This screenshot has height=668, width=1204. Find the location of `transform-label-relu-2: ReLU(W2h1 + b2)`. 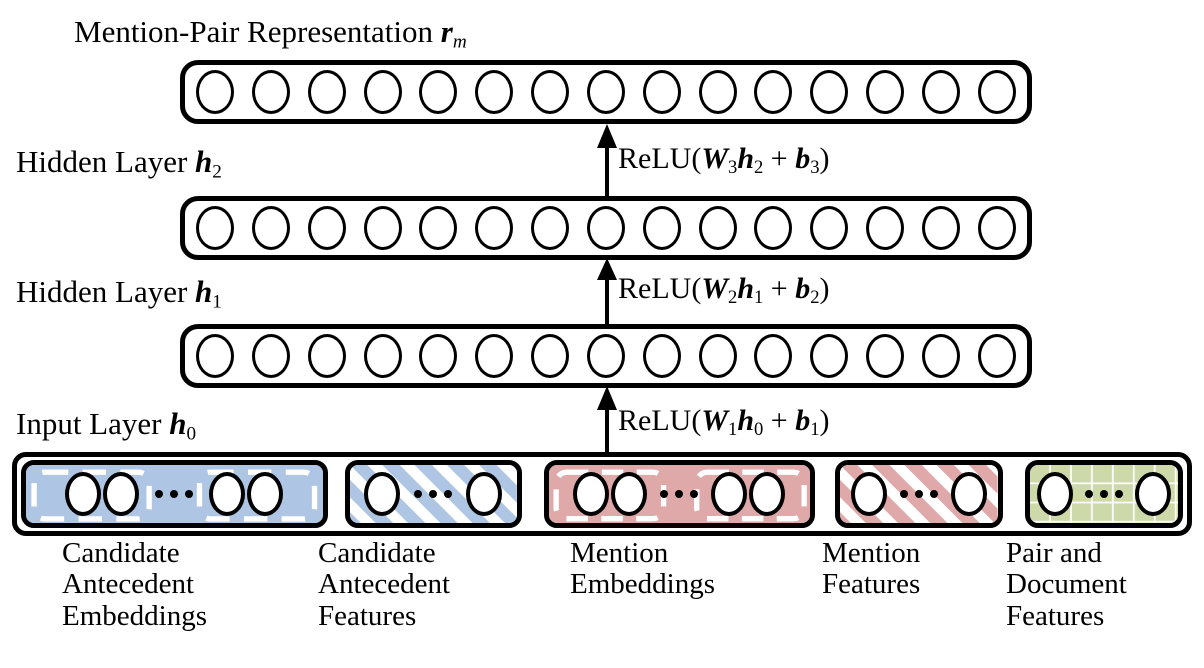

transform-label-relu-2: ReLU(W2h1 + b2) is located at coordinates (724, 290).